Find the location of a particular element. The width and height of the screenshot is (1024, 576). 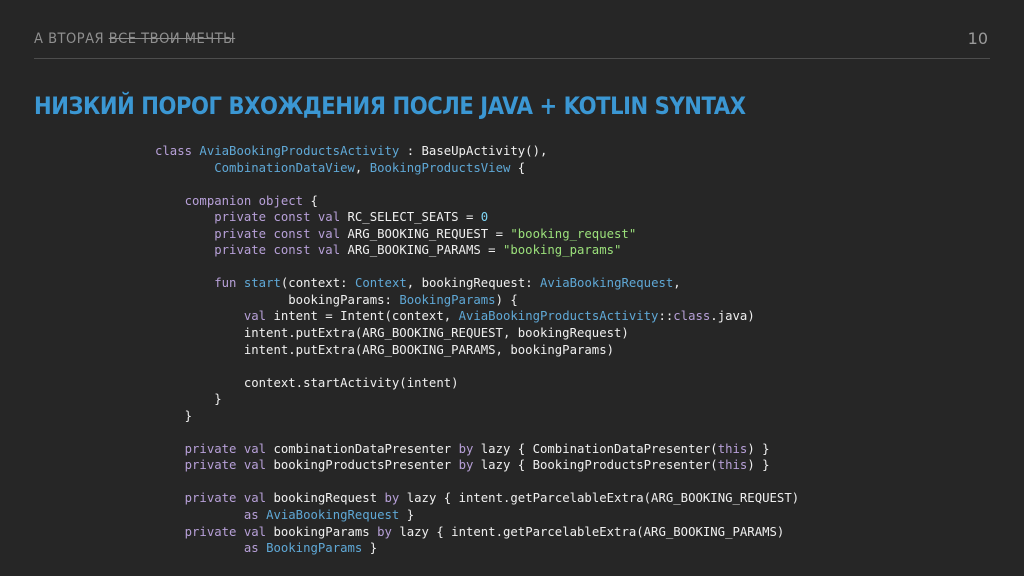

code-token: context.startActivity(intent) is located at coordinates (307, 382).